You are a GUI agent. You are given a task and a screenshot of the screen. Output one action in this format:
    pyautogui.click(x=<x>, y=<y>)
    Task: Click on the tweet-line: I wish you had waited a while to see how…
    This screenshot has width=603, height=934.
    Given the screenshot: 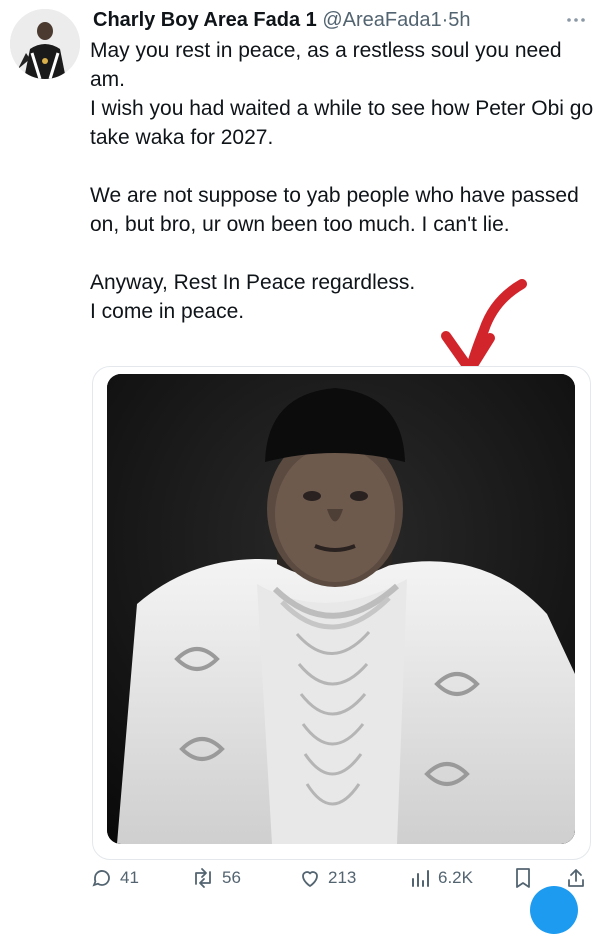 What is the action you would take?
    pyautogui.click(x=342, y=123)
    